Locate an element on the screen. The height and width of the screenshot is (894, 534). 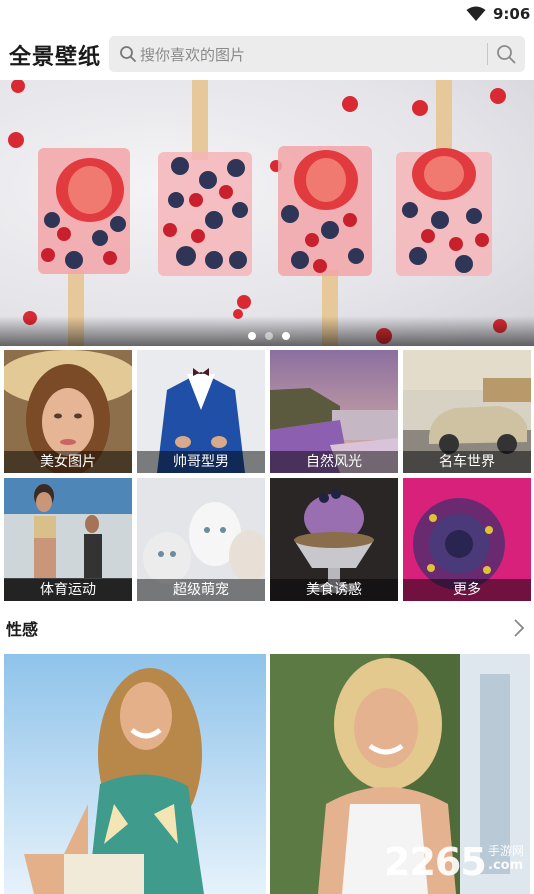
search-input: 搜你喜欢的图片 is located at coordinates (317, 54).